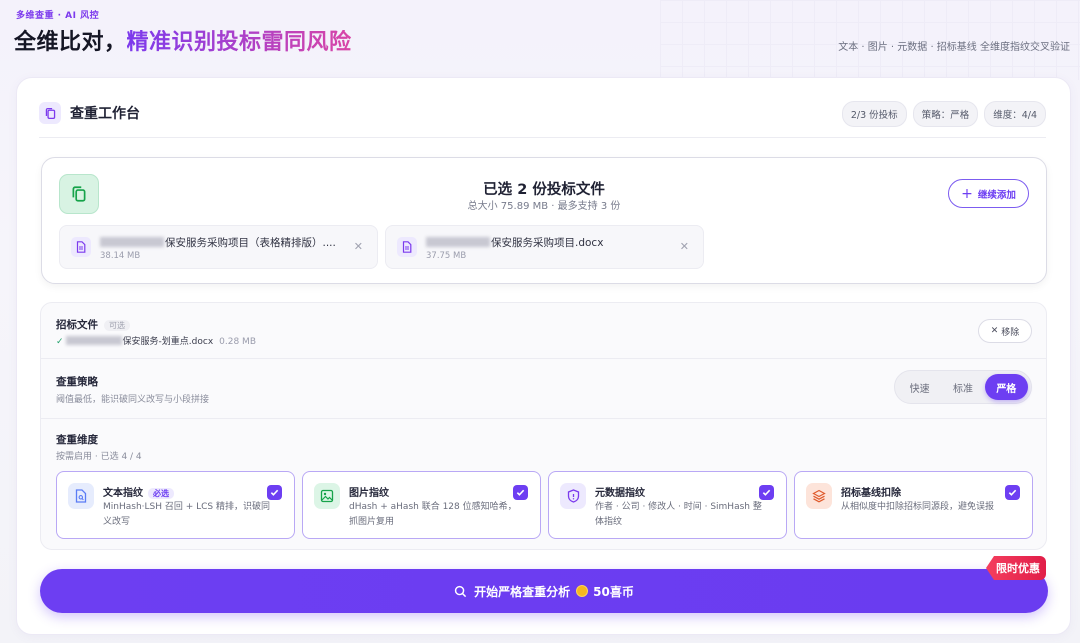 The image size is (1080, 643). Describe the element at coordinates (239, 42) in the screenshot. I see `hero-title-highlight: 精准识别投标雷同风险` at that location.